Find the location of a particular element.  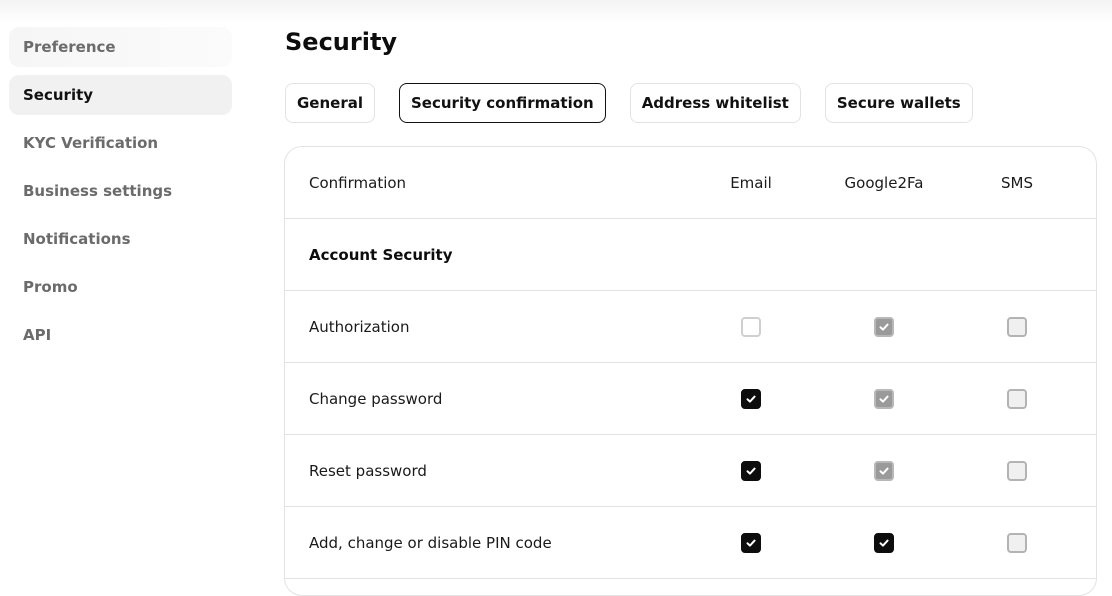

sidebar-item-label: Promo is located at coordinates (50, 287).